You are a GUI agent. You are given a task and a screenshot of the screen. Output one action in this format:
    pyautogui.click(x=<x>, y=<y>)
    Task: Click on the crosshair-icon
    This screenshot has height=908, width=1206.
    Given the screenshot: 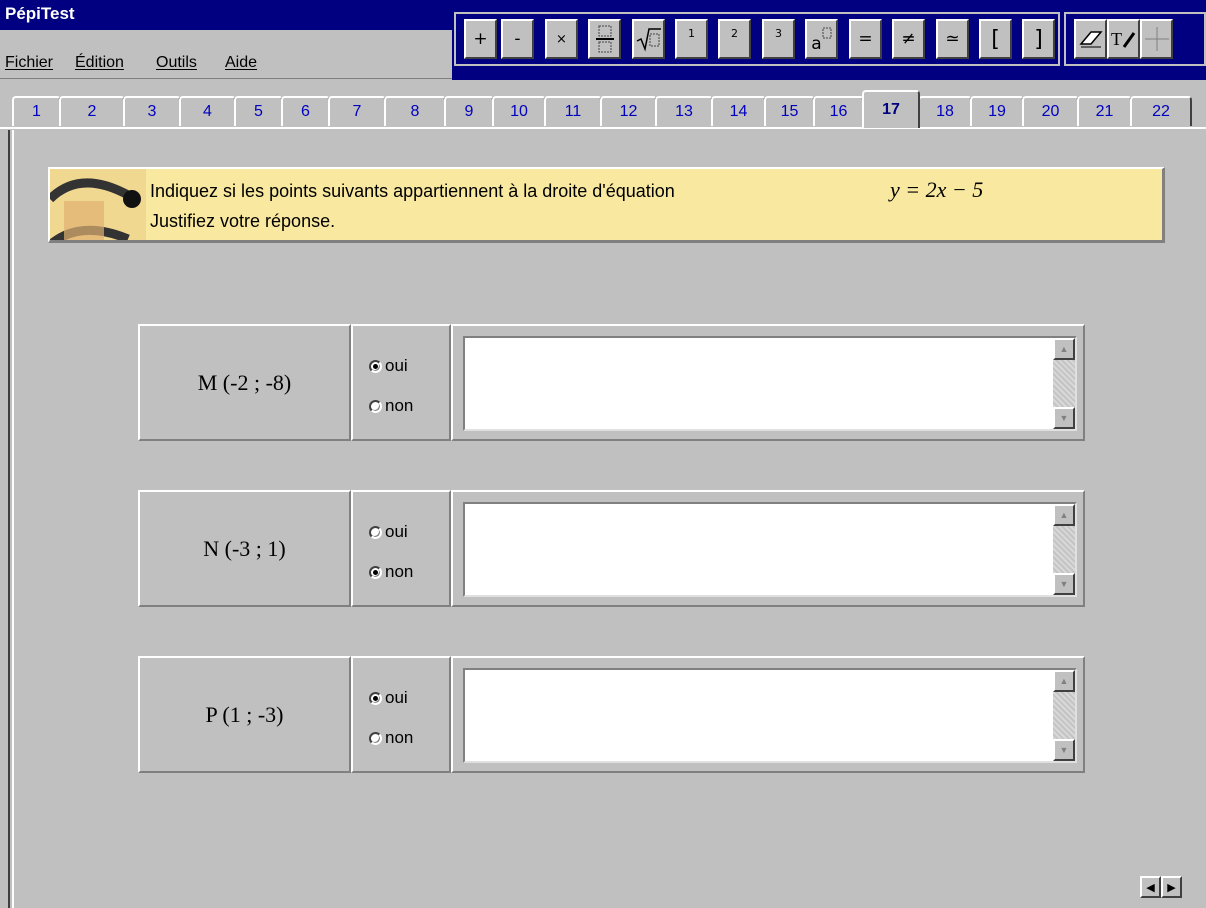 What is the action you would take?
    pyautogui.click(x=1156, y=39)
    